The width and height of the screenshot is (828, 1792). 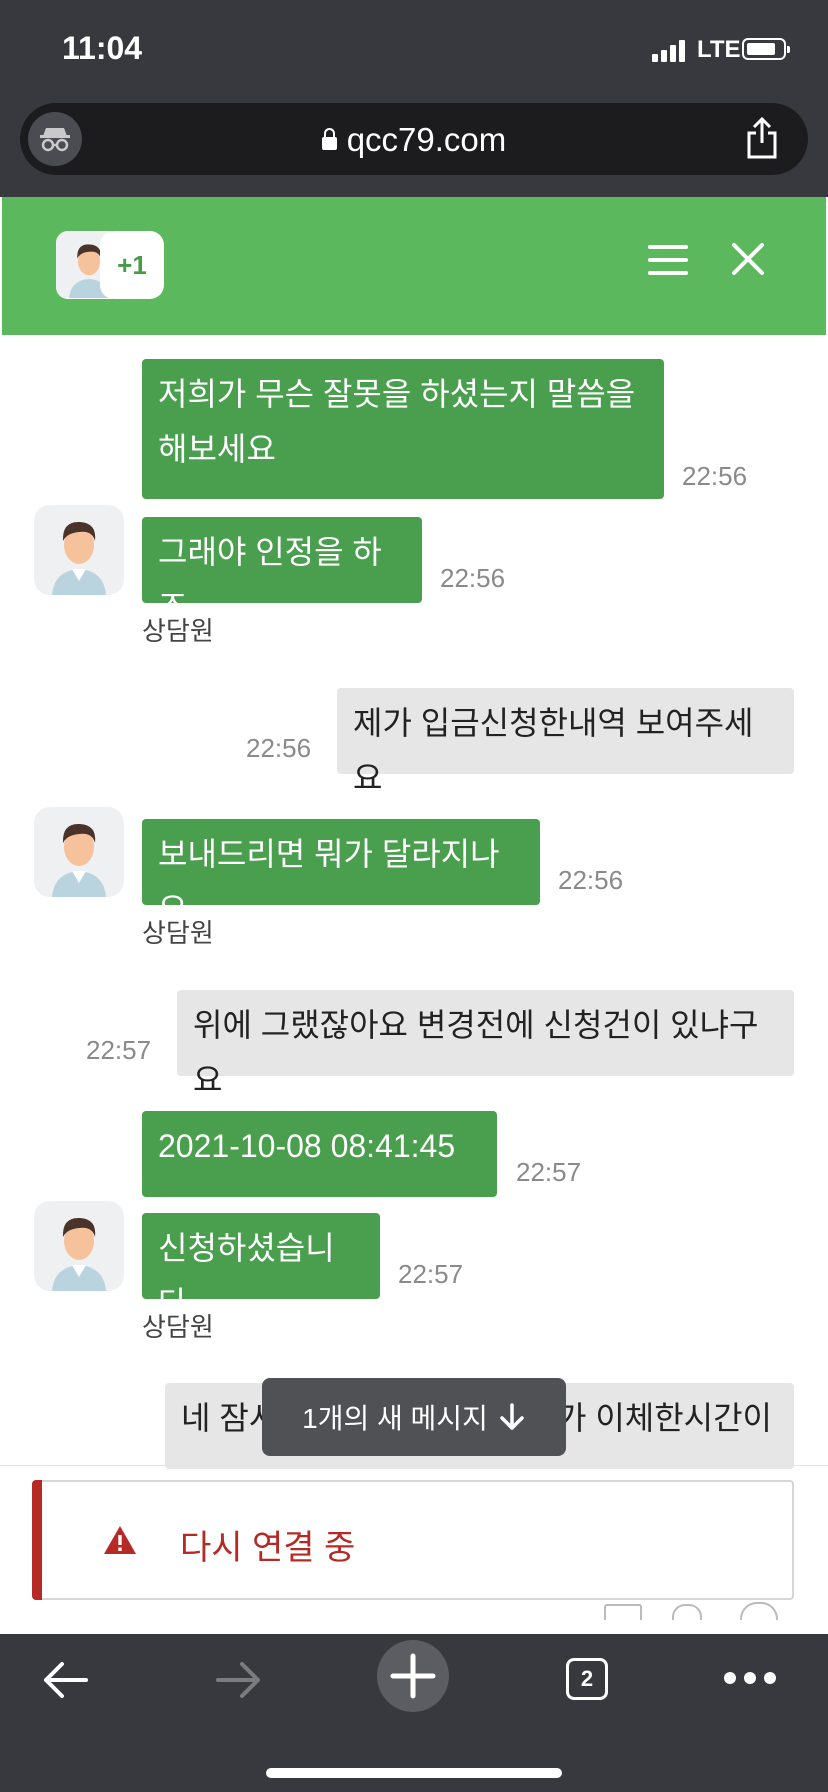 What do you see at coordinates (664, 1418) in the screenshot?
I see `message-text: 가 이체한시간이` at bounding box center [664, 1418].